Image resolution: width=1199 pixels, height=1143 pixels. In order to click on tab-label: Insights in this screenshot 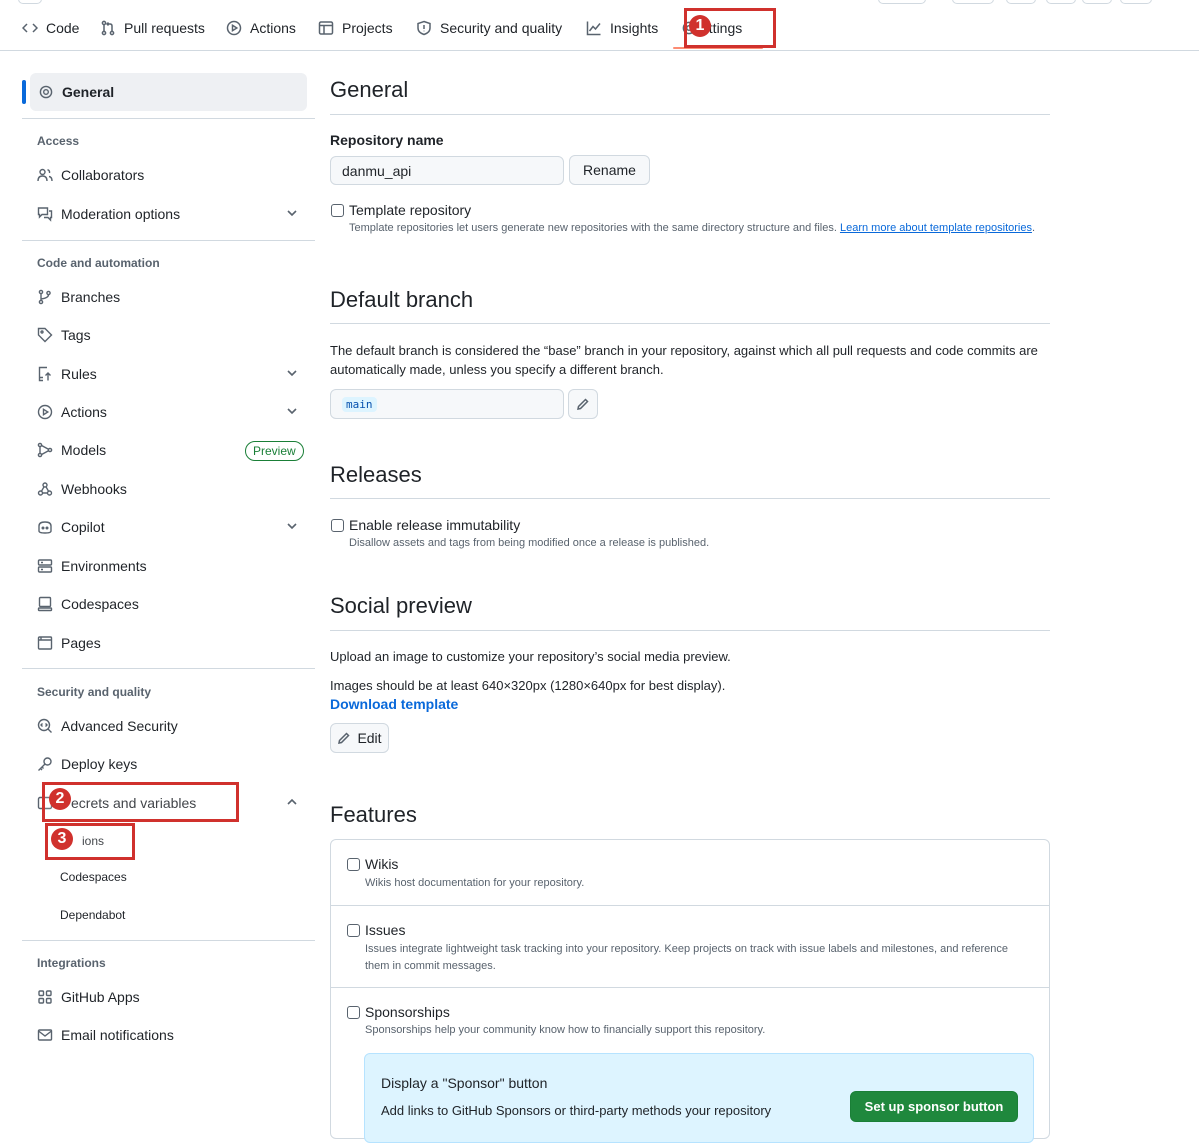, I will do `click(634, 28)`.